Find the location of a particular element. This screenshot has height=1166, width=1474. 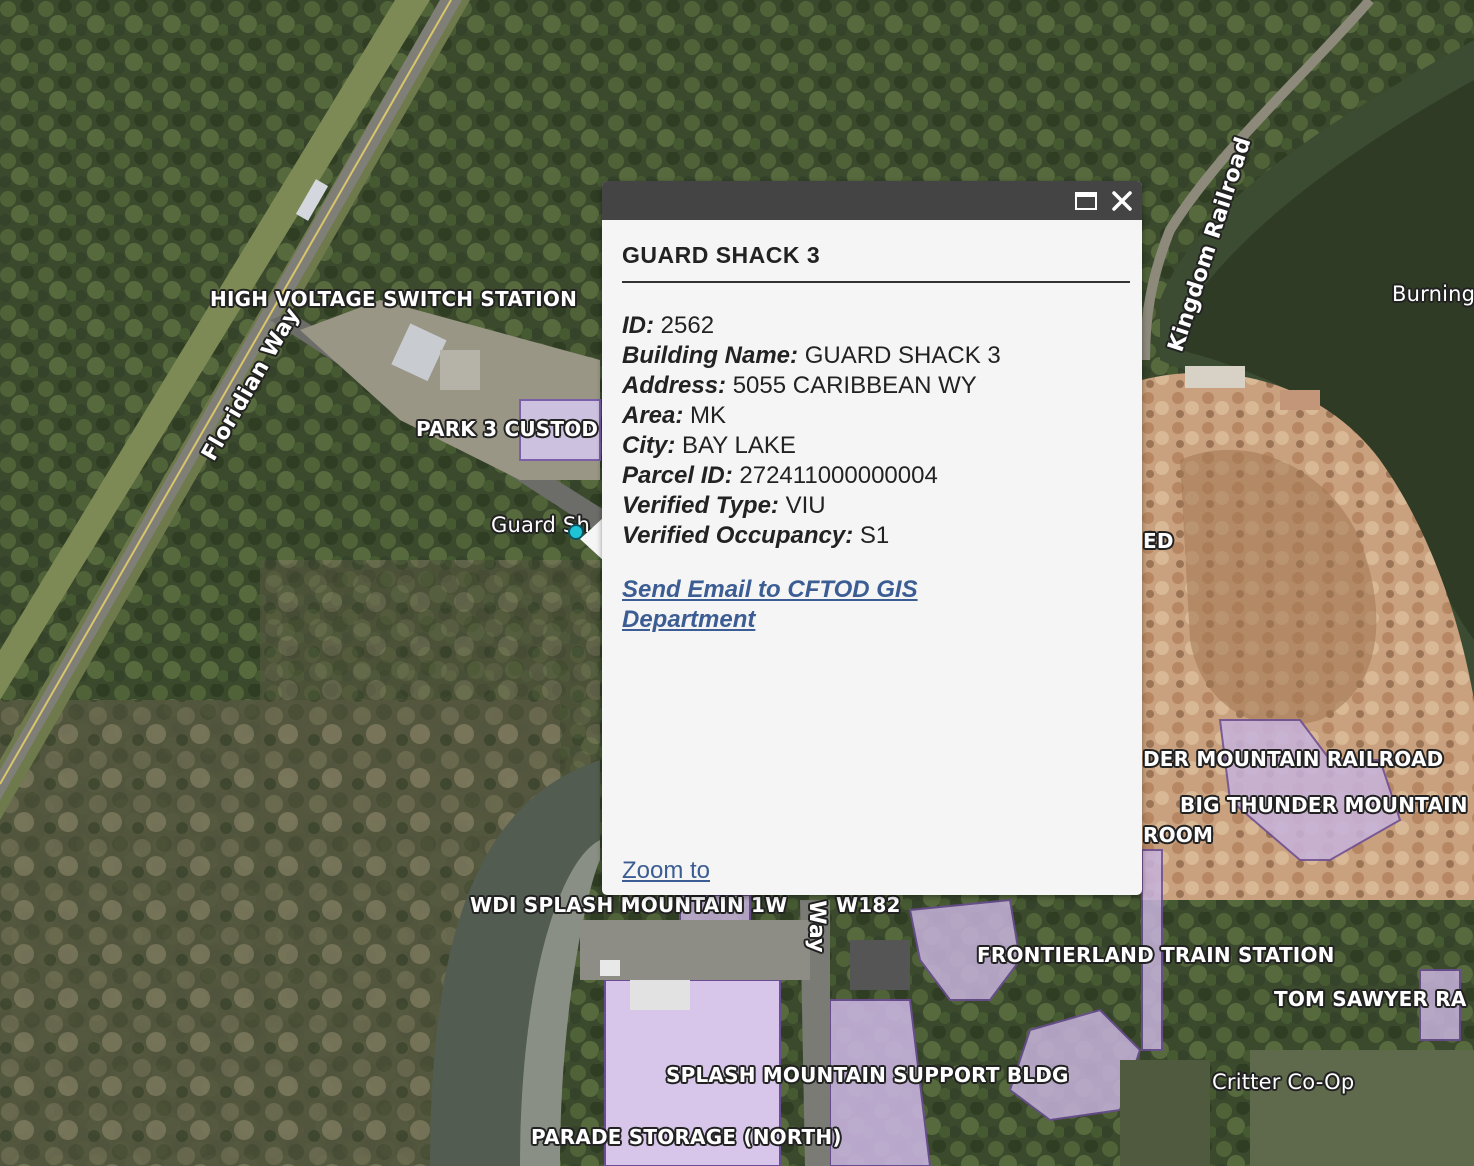

label-tom-sawyer: TOM SAWYER RA is located at coordinates (1370, 999).